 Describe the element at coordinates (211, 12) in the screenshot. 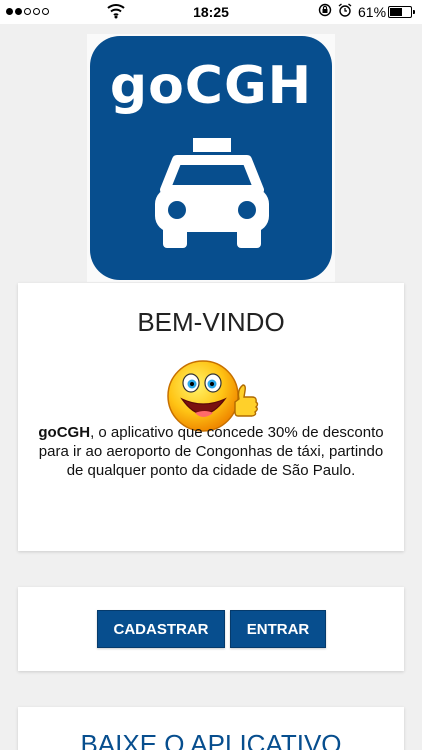

I see `status-bar: 18:25 61%` at that location.